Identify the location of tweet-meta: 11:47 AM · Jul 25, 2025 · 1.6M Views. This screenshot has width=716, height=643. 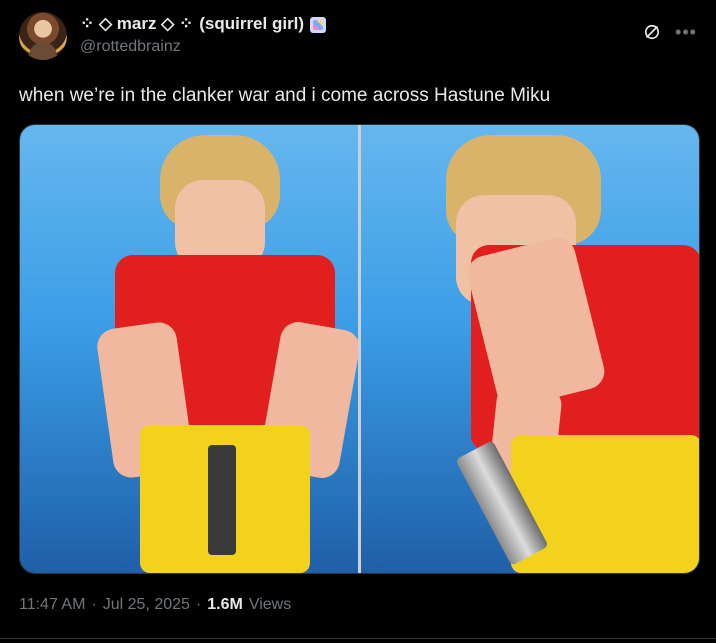
(358, 605).